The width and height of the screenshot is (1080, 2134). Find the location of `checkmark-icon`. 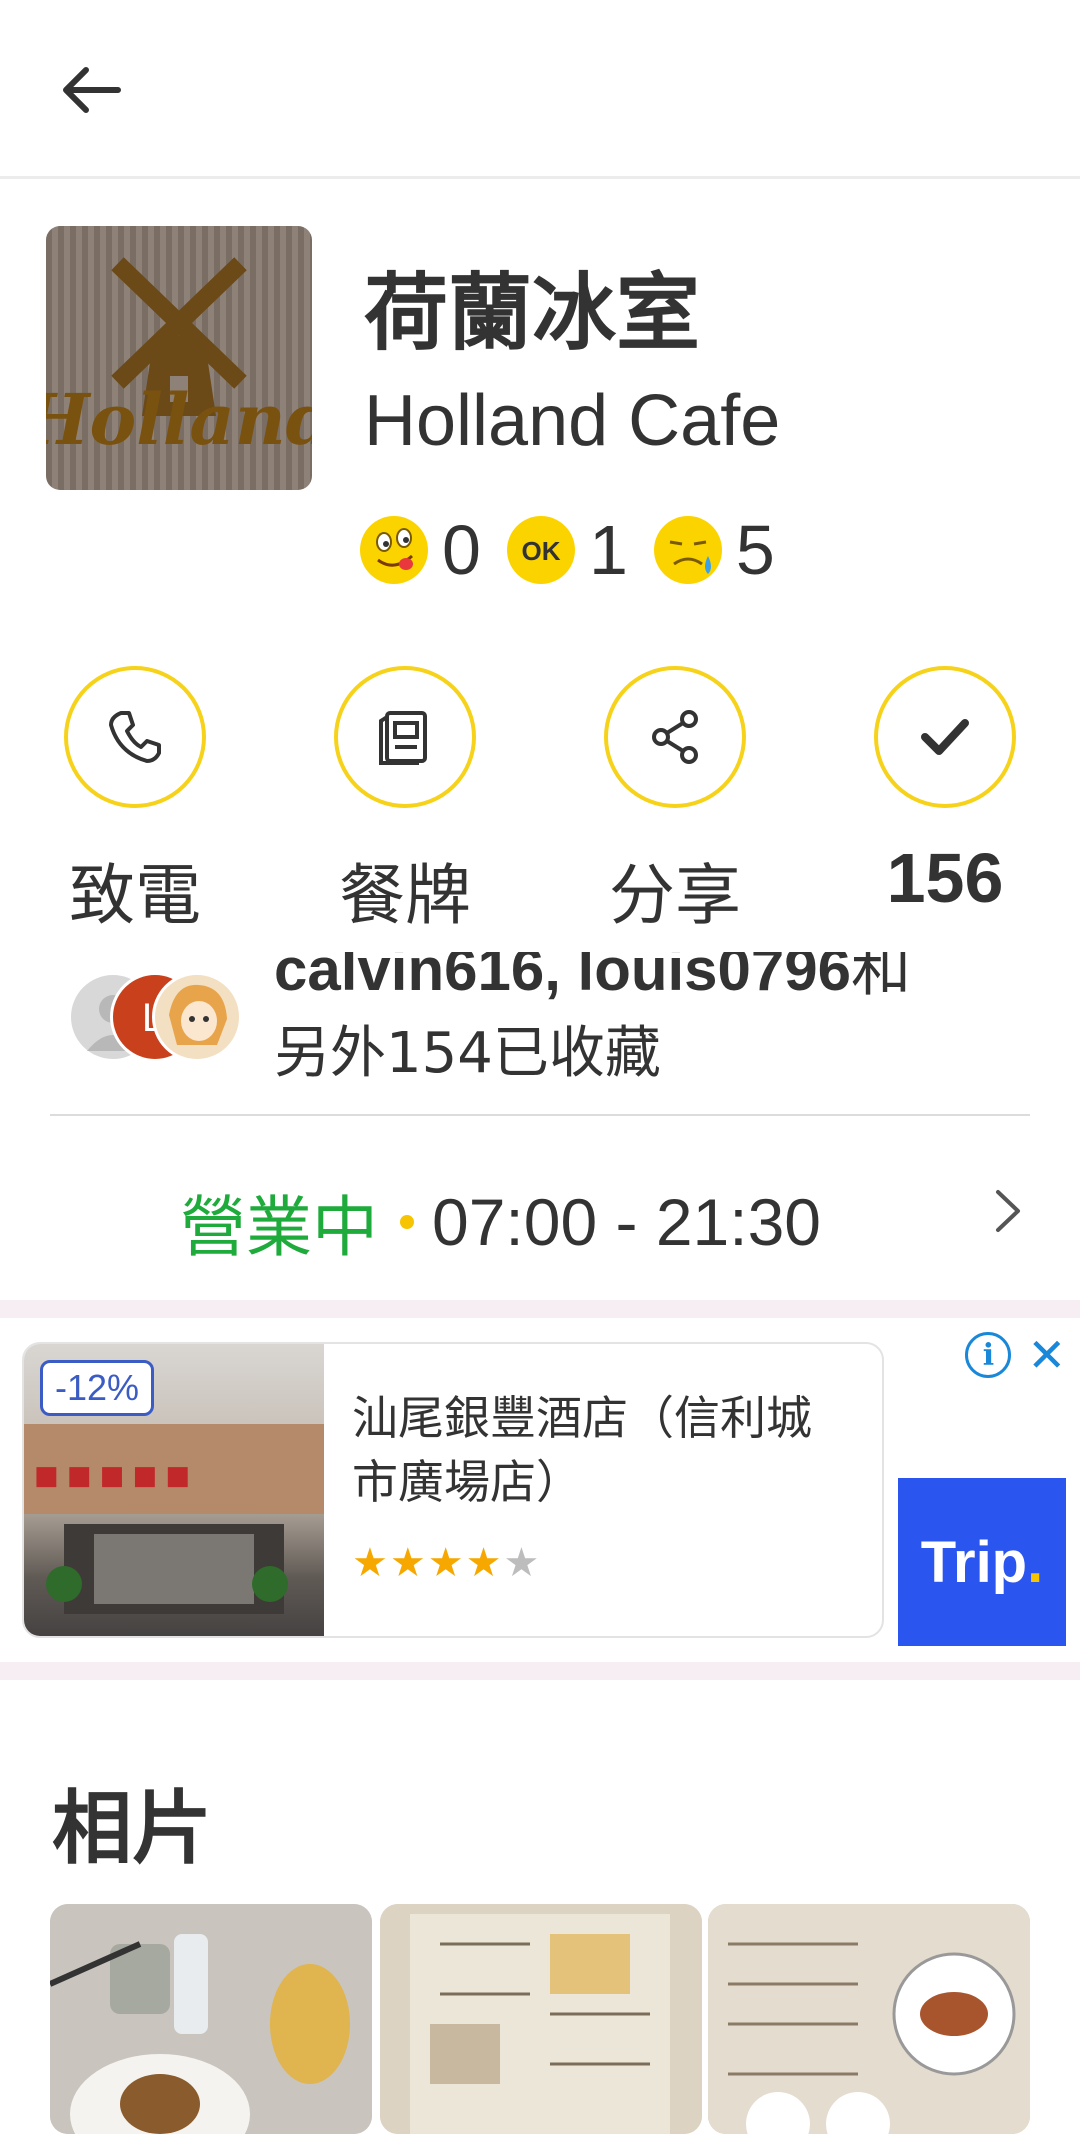

checkmark-icon is located at coordinates (945, 737).